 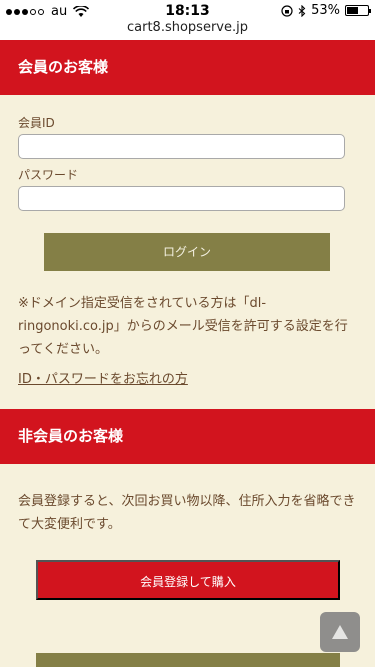 I want to click on triangle-up-icon, so click(x=340, y=632).